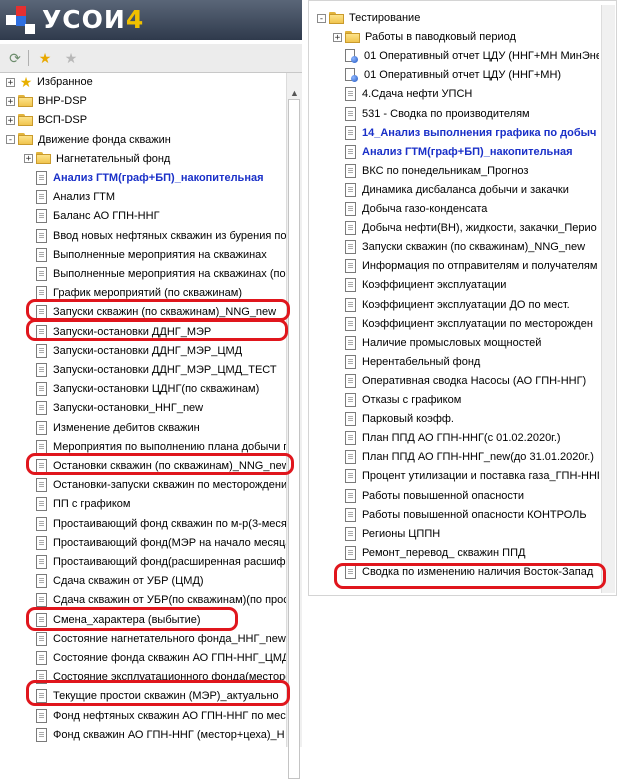 The height and width of the screenshot is (779, 617). I want to click on tree-item: Нерентабельный фонд, so click(412, 362).